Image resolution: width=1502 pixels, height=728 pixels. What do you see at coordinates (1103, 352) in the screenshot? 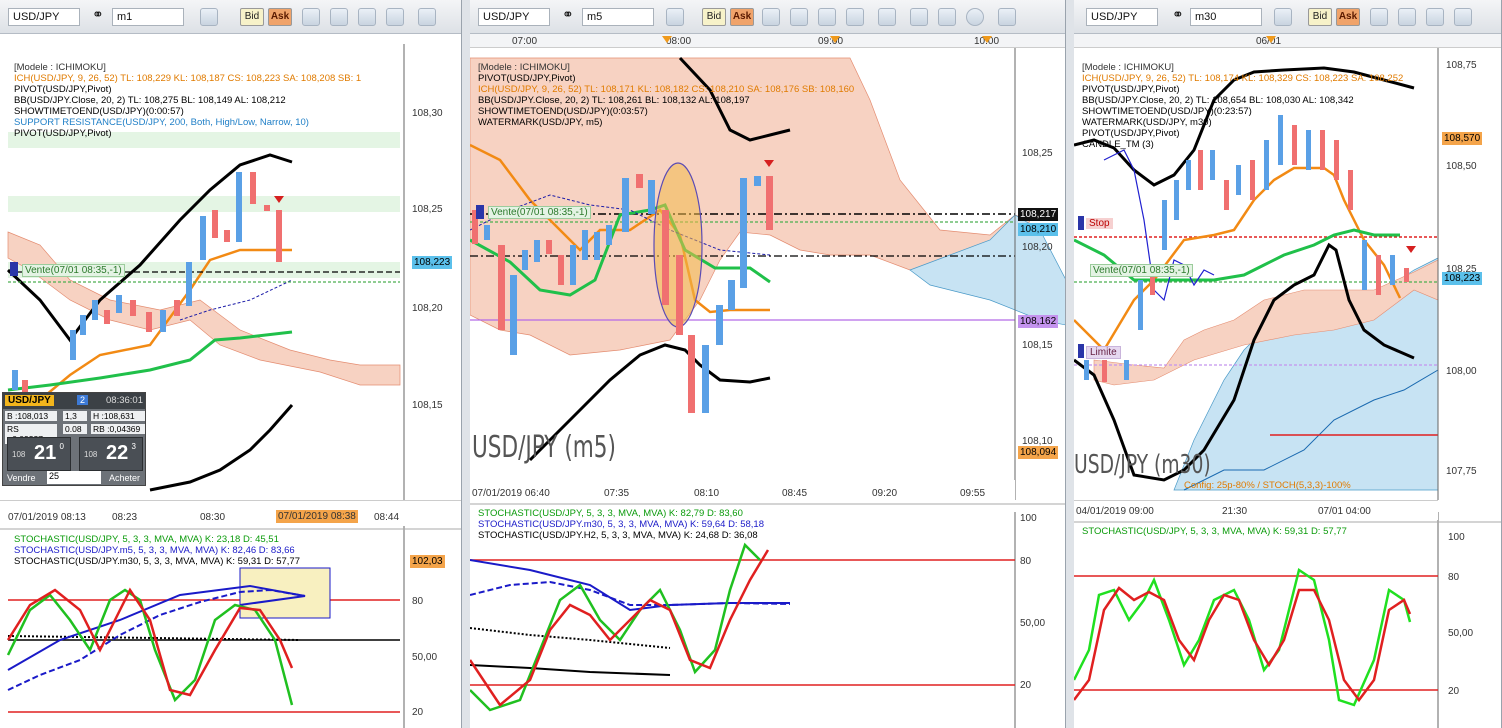
I see `limit-label: Limite` at bounding box center [1103, 352].